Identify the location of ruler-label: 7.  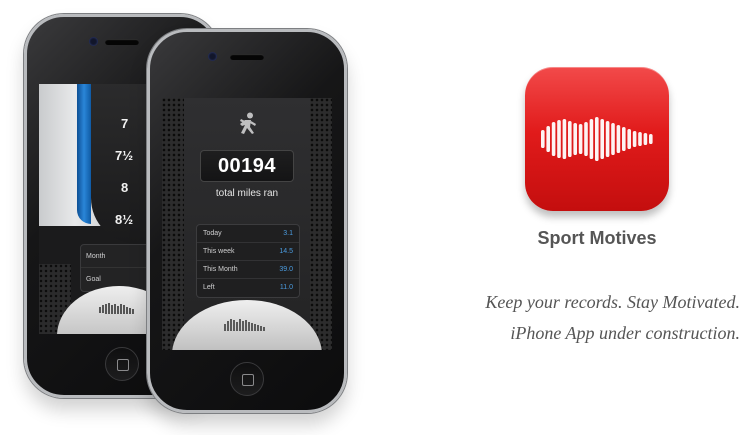
(125, 123).